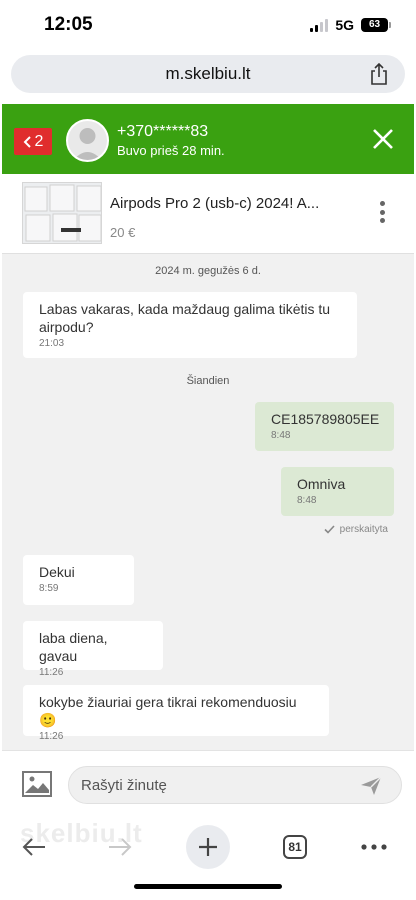  What do you see at coordinates (208, 886) in the screenshot?
I see `home-indicator` at bounding box center [208, 886].